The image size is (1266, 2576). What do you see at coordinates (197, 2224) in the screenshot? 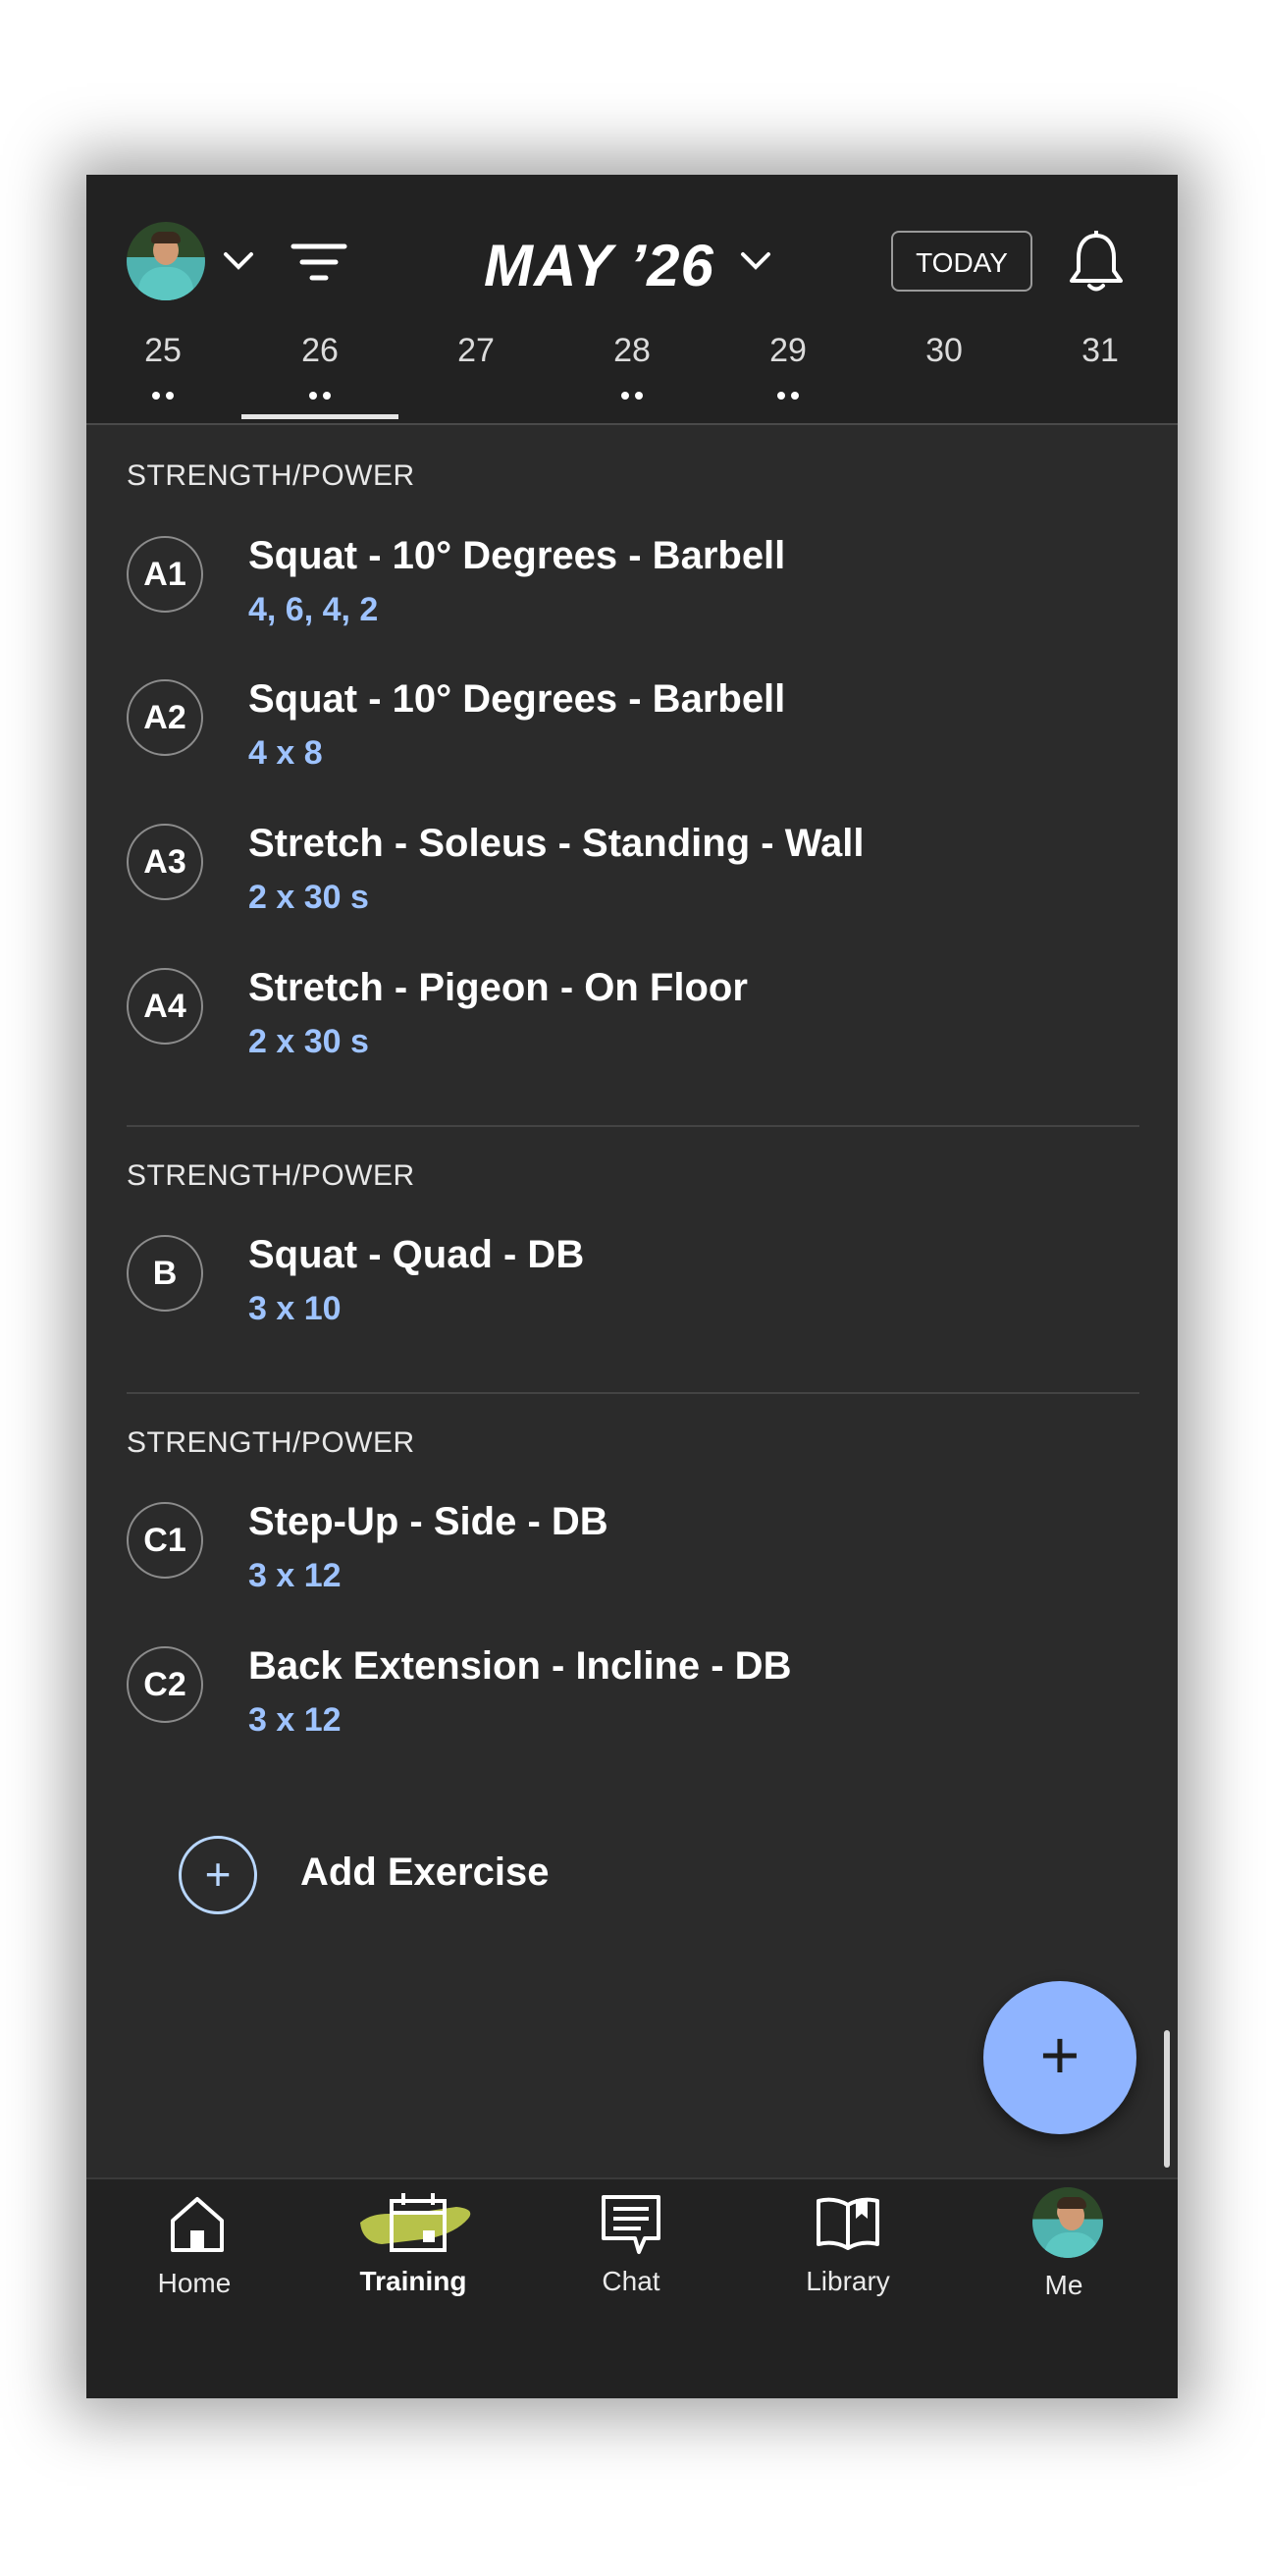
I see `home-icon` at bounding box center [197, 2224].